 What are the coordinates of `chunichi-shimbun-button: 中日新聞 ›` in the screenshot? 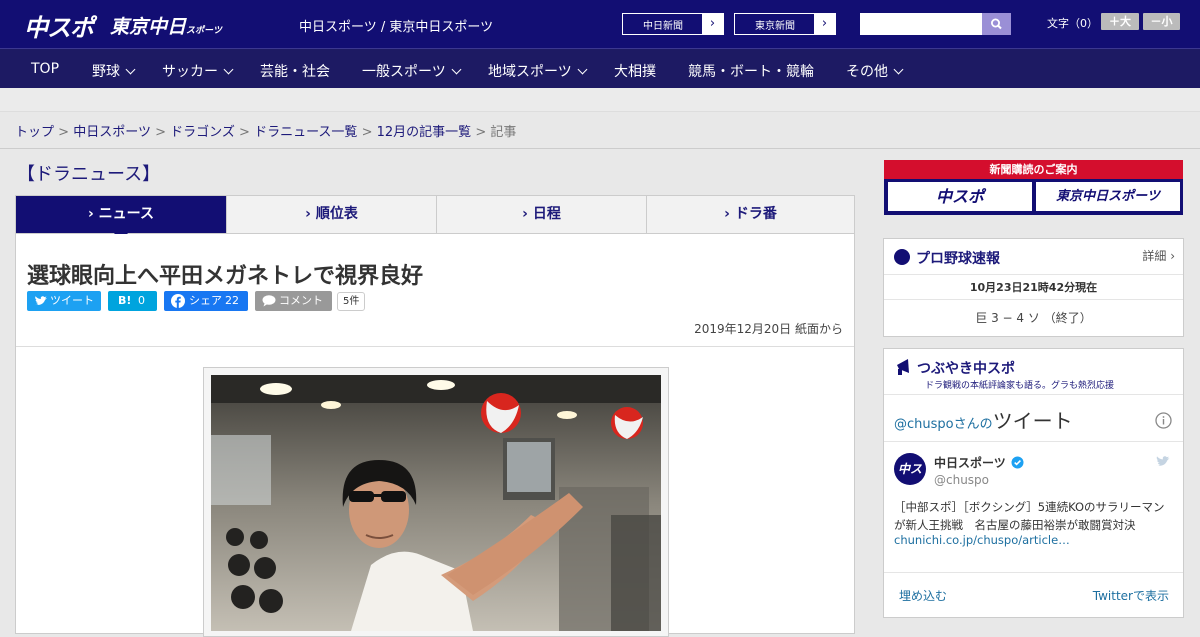 It's located at (673, 24).